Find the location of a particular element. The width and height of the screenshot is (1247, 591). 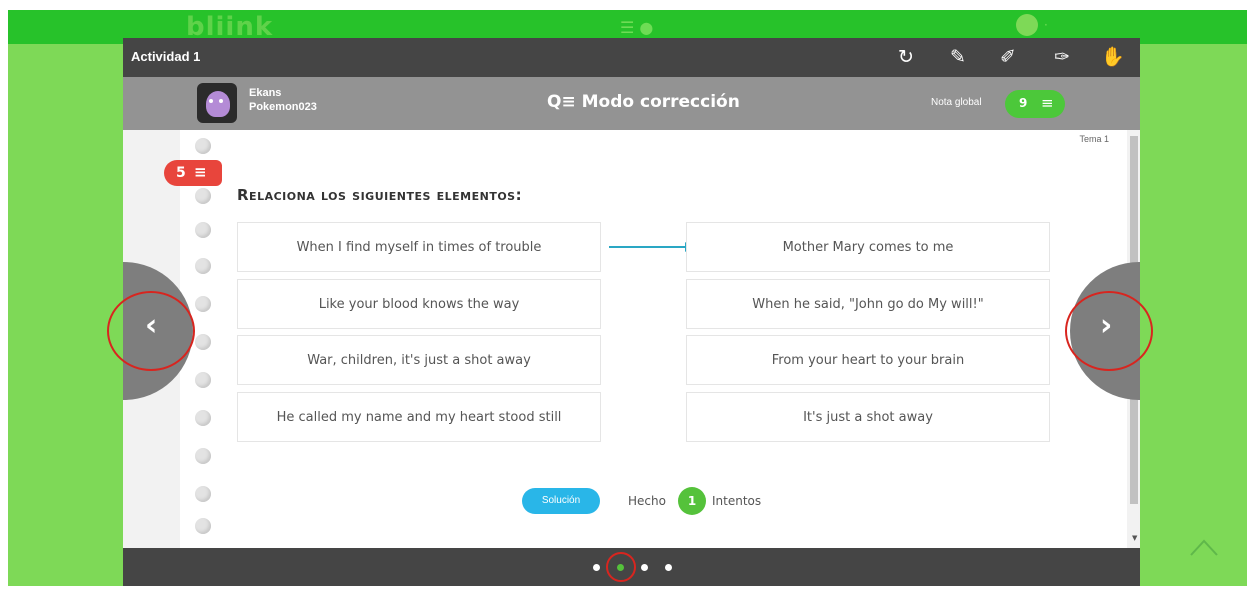

hand-icon: ✋ is located at coordinates (1113, 57).